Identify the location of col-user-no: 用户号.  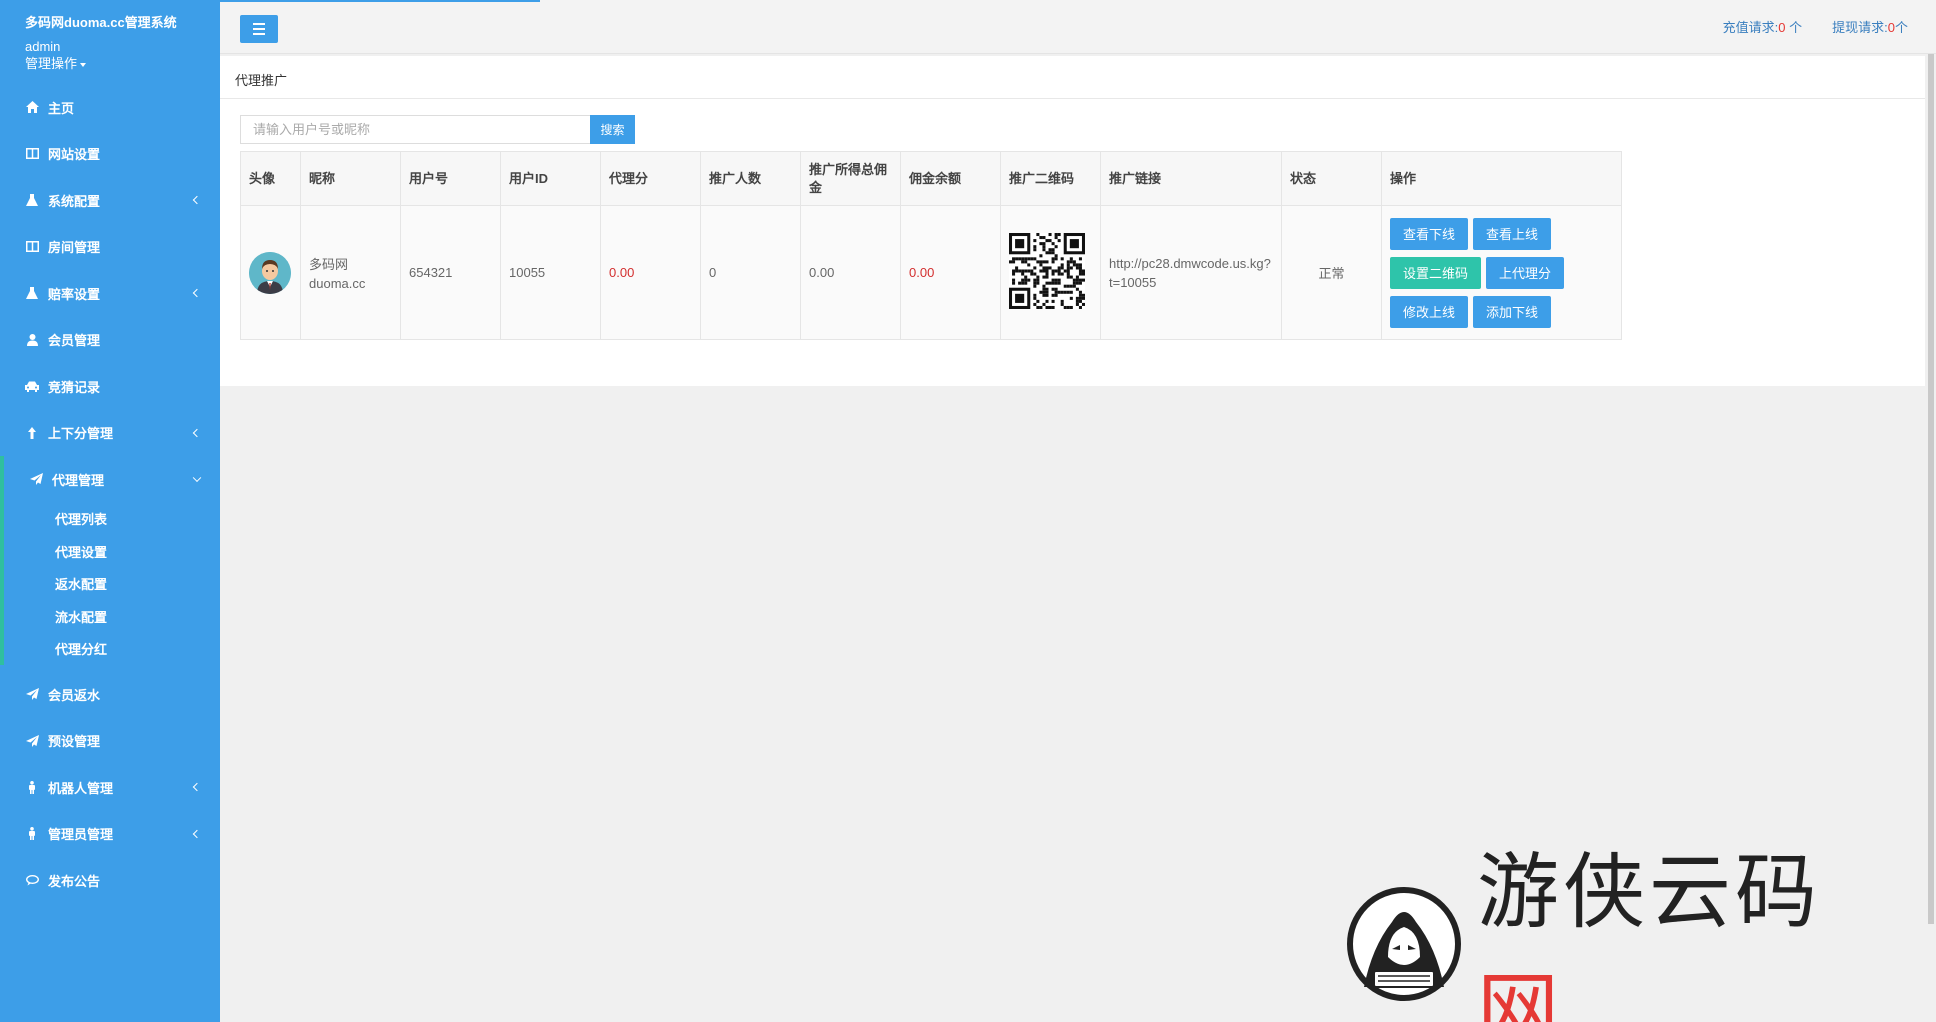
(450, 178).